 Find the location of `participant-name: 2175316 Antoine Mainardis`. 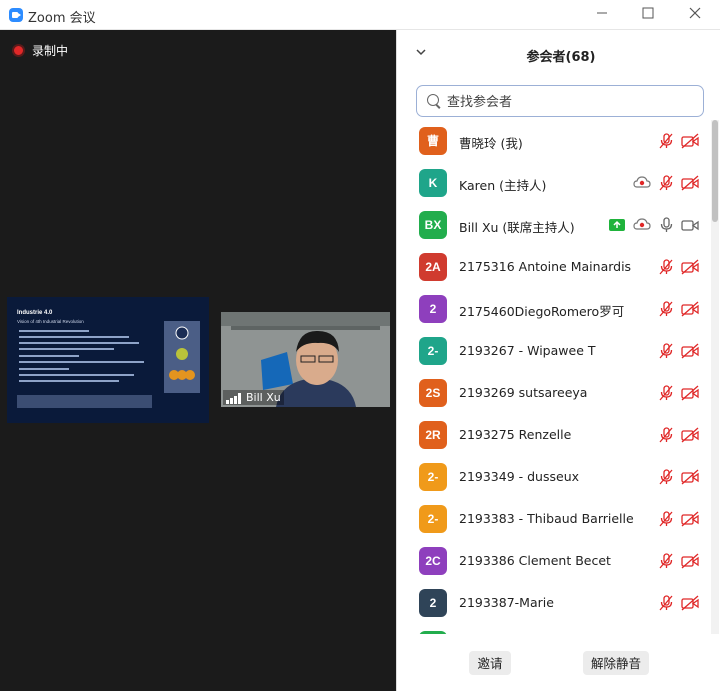

participant-name: 2175316 Antoine Mainardis is located at coordinates (545, 266).